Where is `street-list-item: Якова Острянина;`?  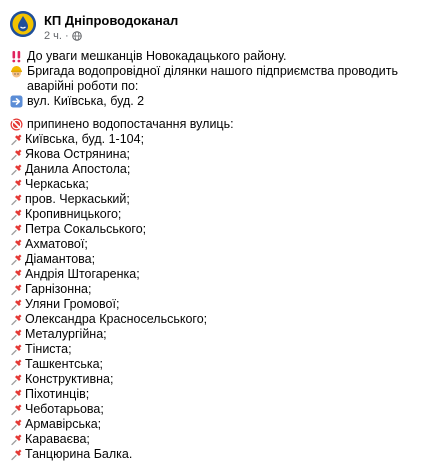
street-list-item: Якова Острянина; is located at coordinates (224, 154).